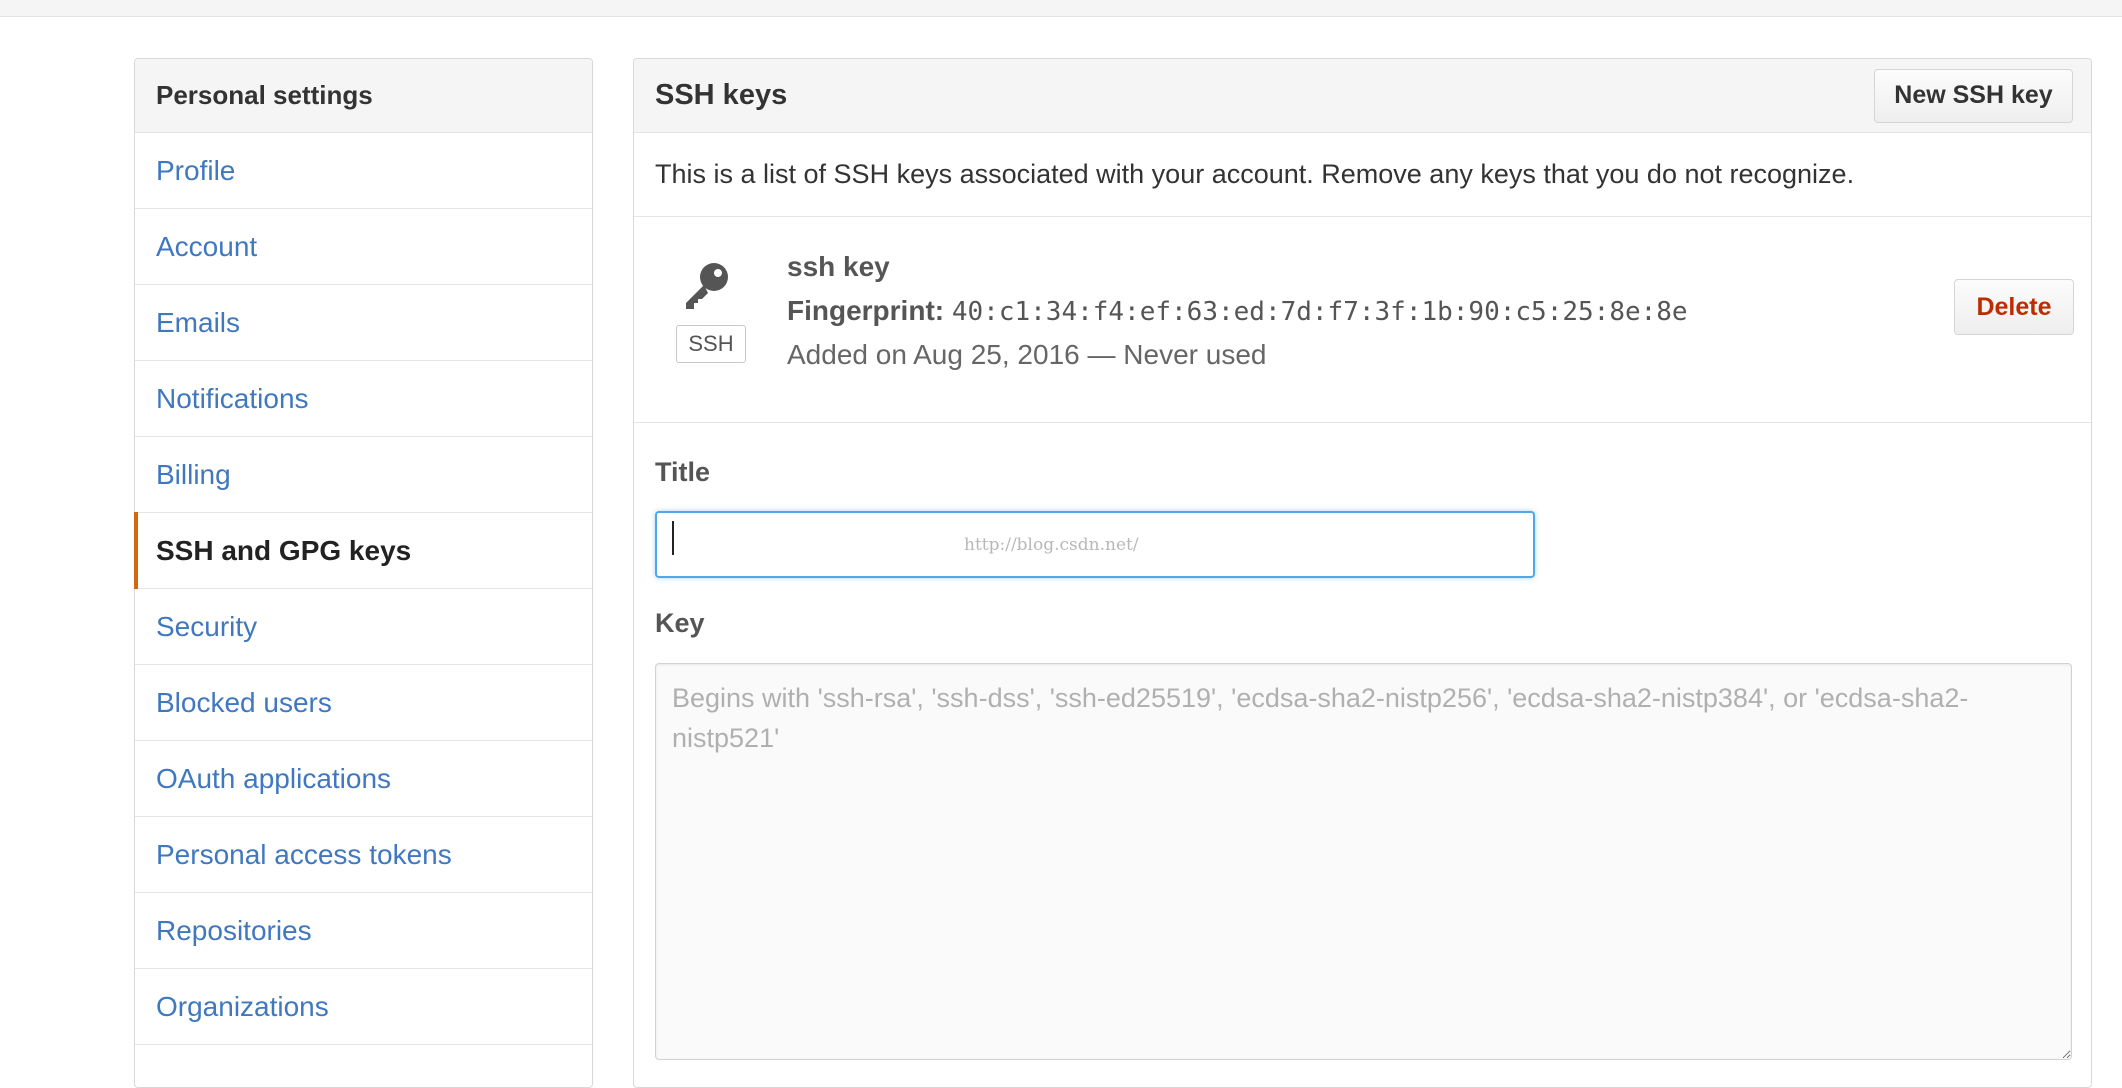 This screenshot has height=1088, width=2122. Describe the element at coordinates (363, 323) in the screenshot. I see `sidebar-item-emails: Emails` at that location.